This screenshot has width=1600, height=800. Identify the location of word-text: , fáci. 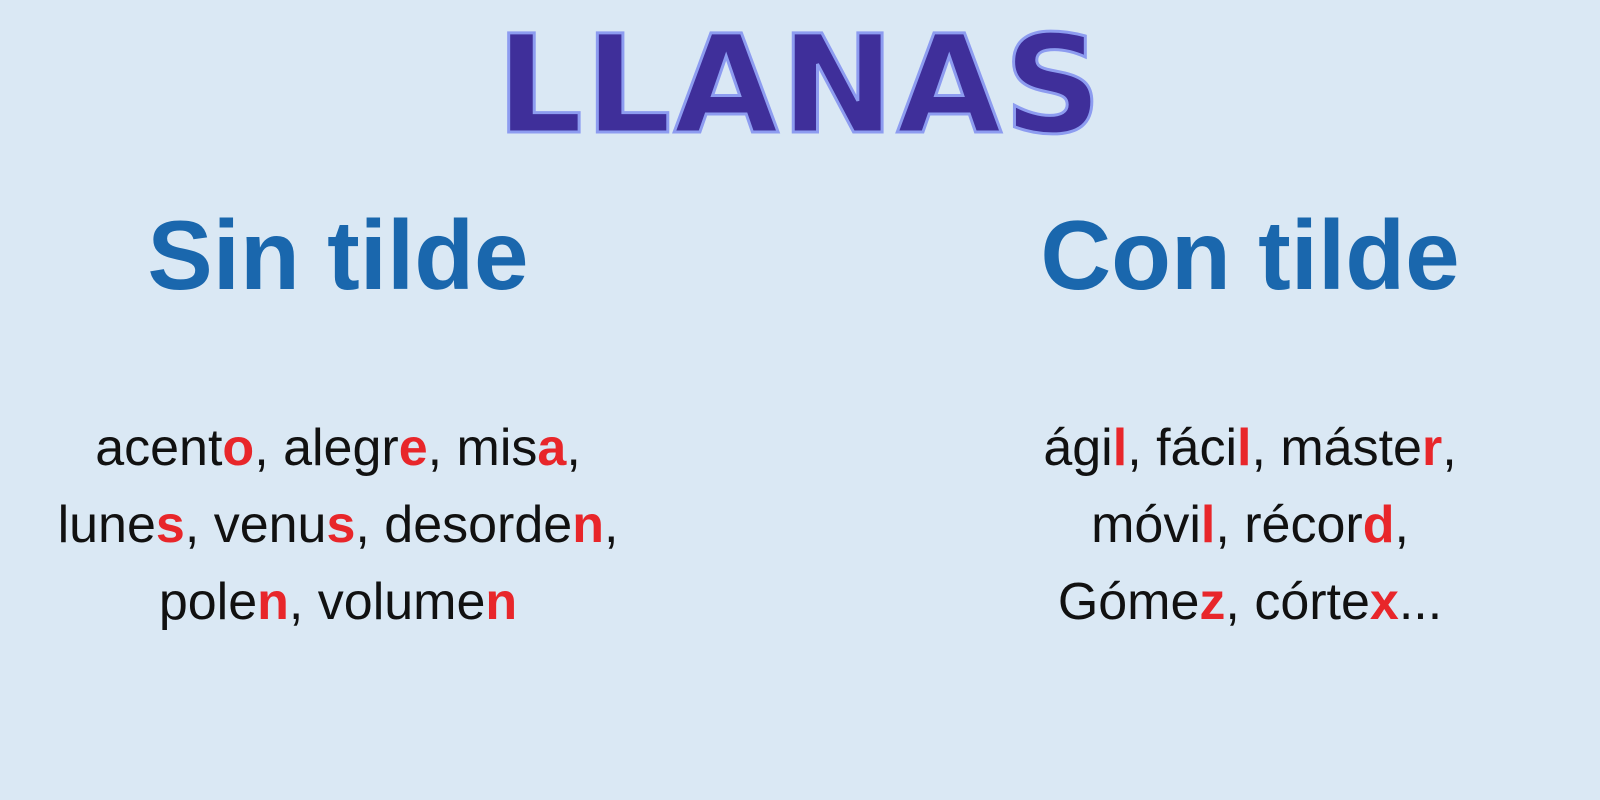
(1182, 448).